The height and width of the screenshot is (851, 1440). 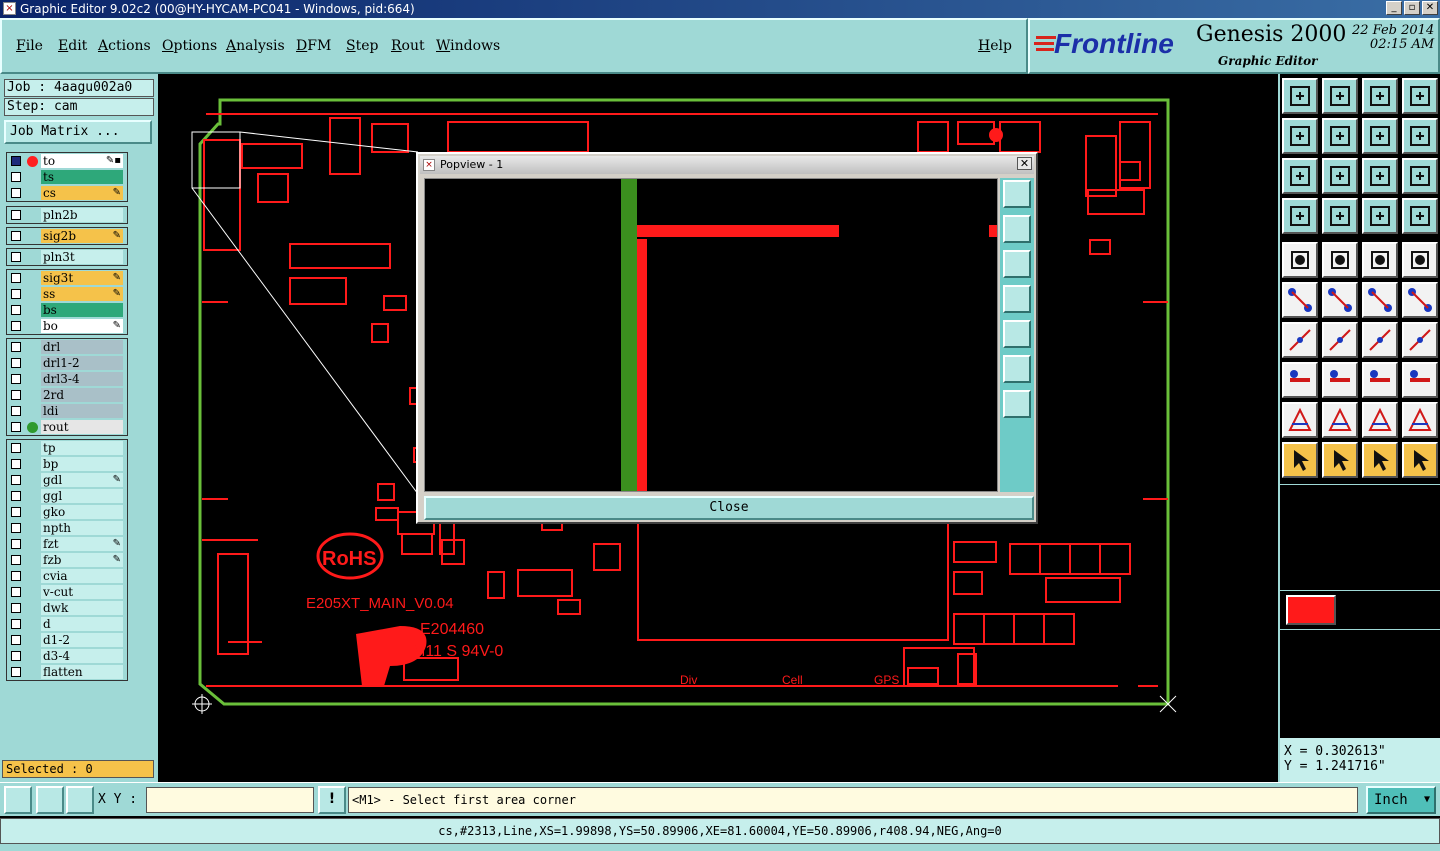 What do you see at coordinates (1394, 8) in the screenshot?
I see `minimize-button: _` at bounding box center [1394, 8].